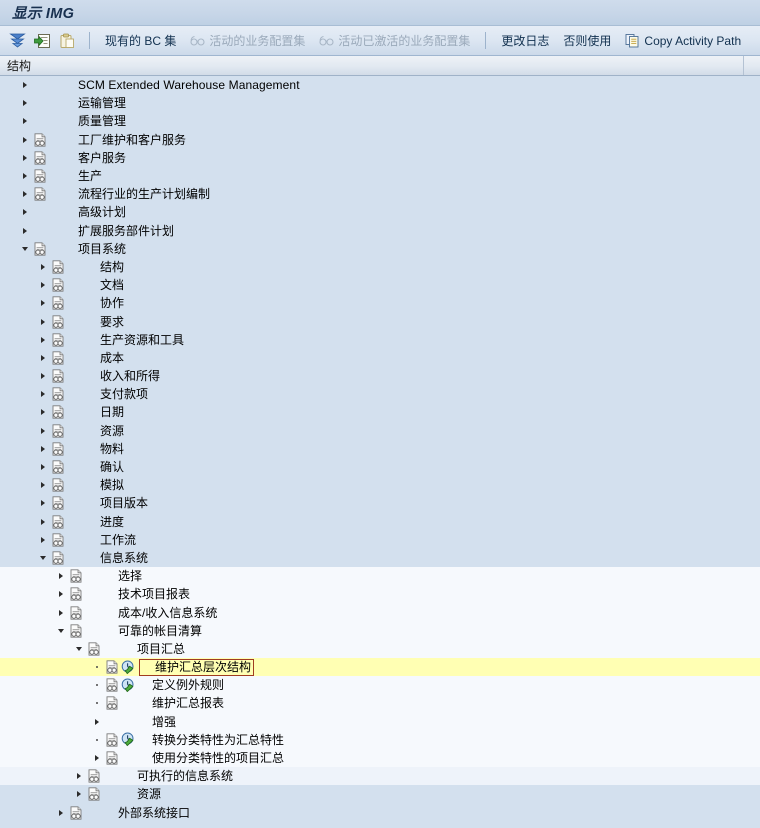  I want to click on tree-row-label: 外部系统接口, so click(145, 813).